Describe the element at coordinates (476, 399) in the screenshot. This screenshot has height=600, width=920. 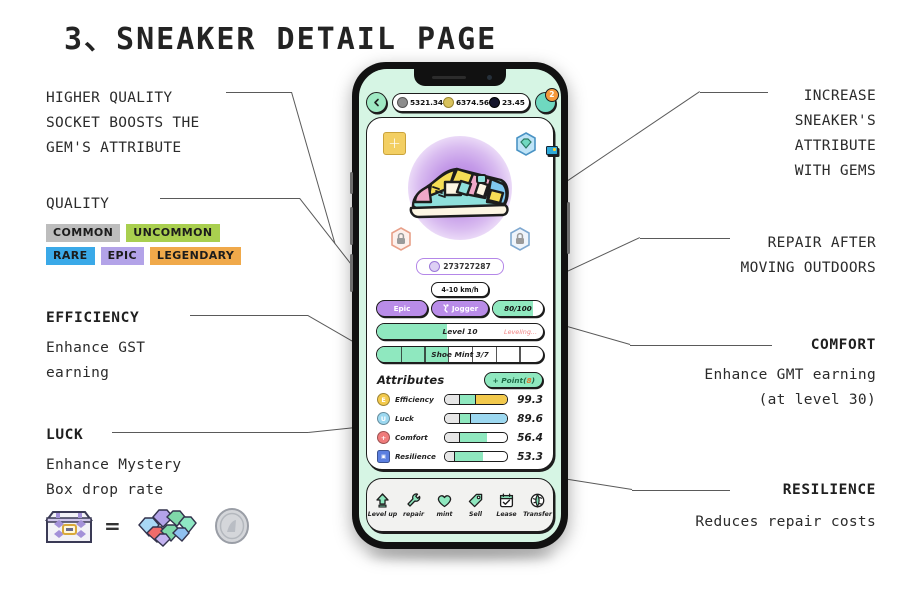
I see `attribute-bar-efficiency` at that location.